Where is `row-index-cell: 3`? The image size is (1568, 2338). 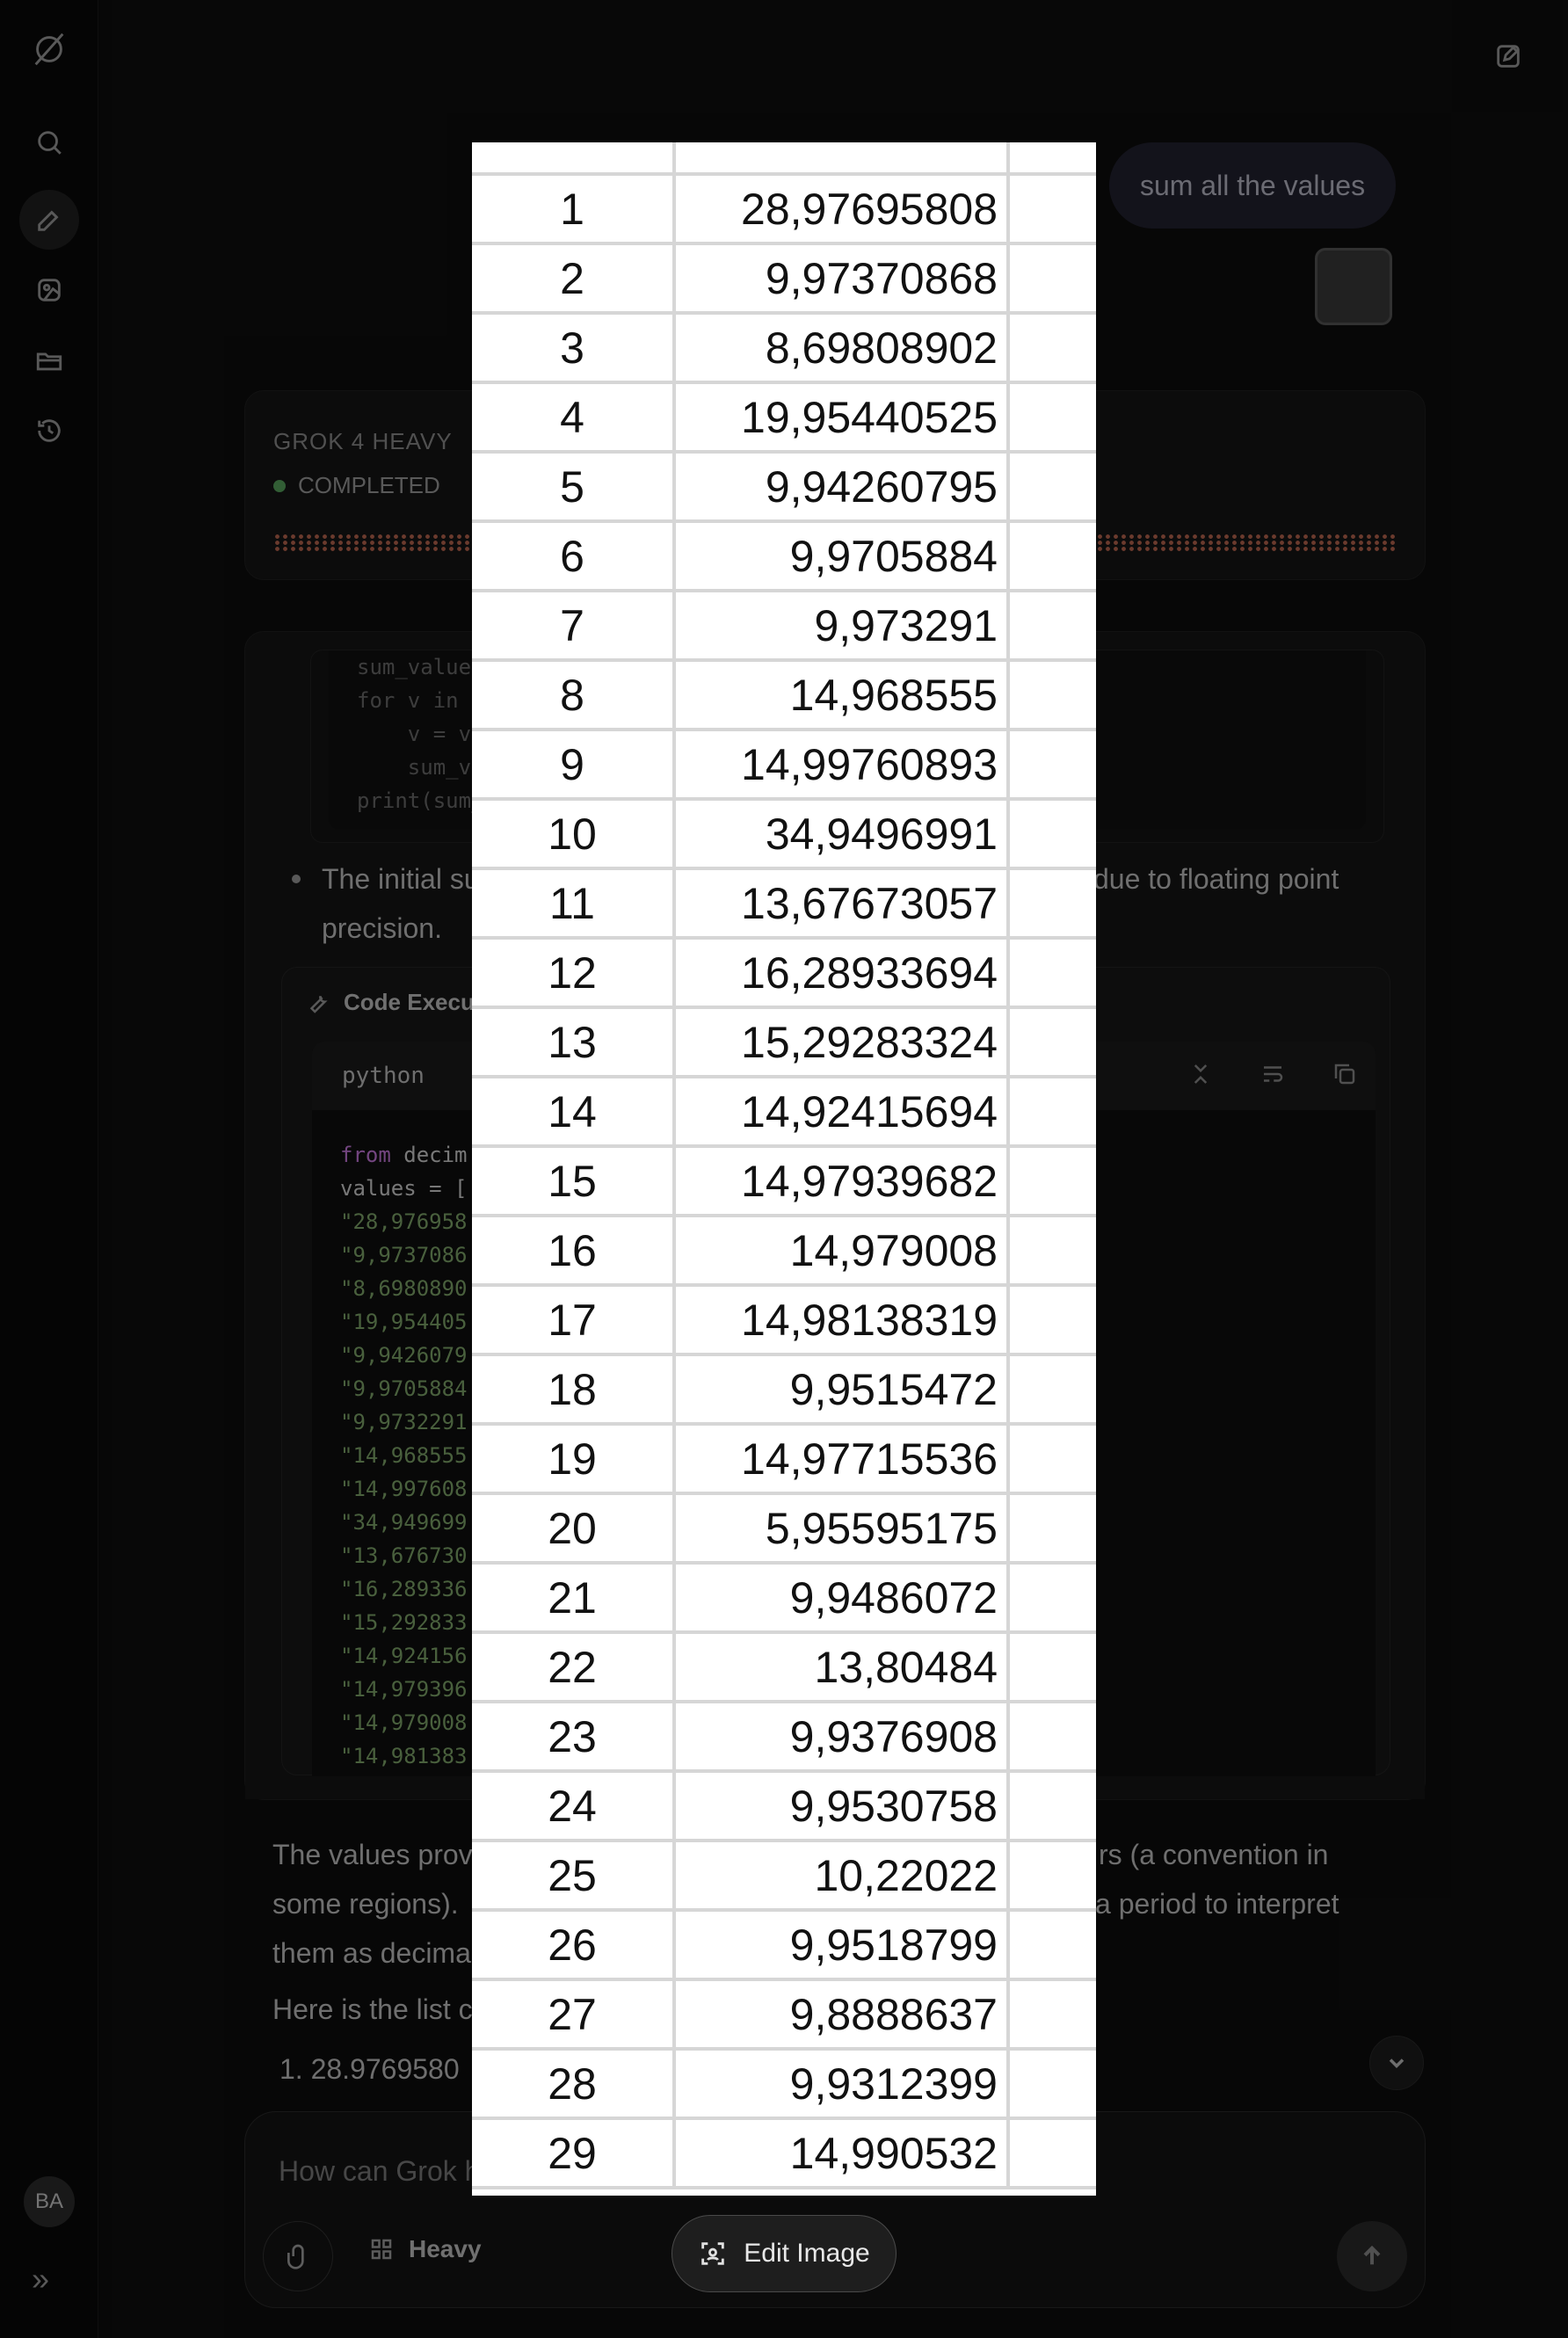 row-index-cell: 3 is located at coordinates (574, 348).